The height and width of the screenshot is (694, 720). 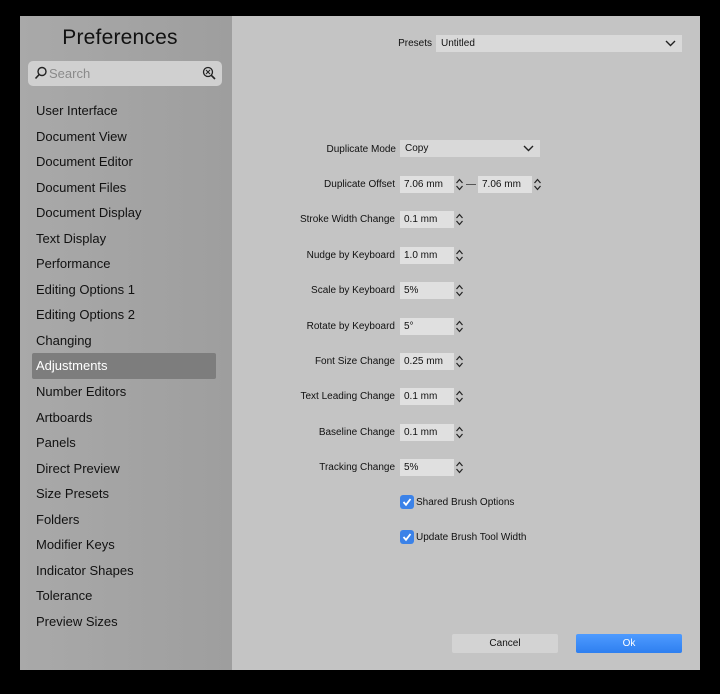 What do you see at coordinates (124, 188) in the screenshot?
I see `sidebar-item: Document Files` at bounding box center [124, 188].